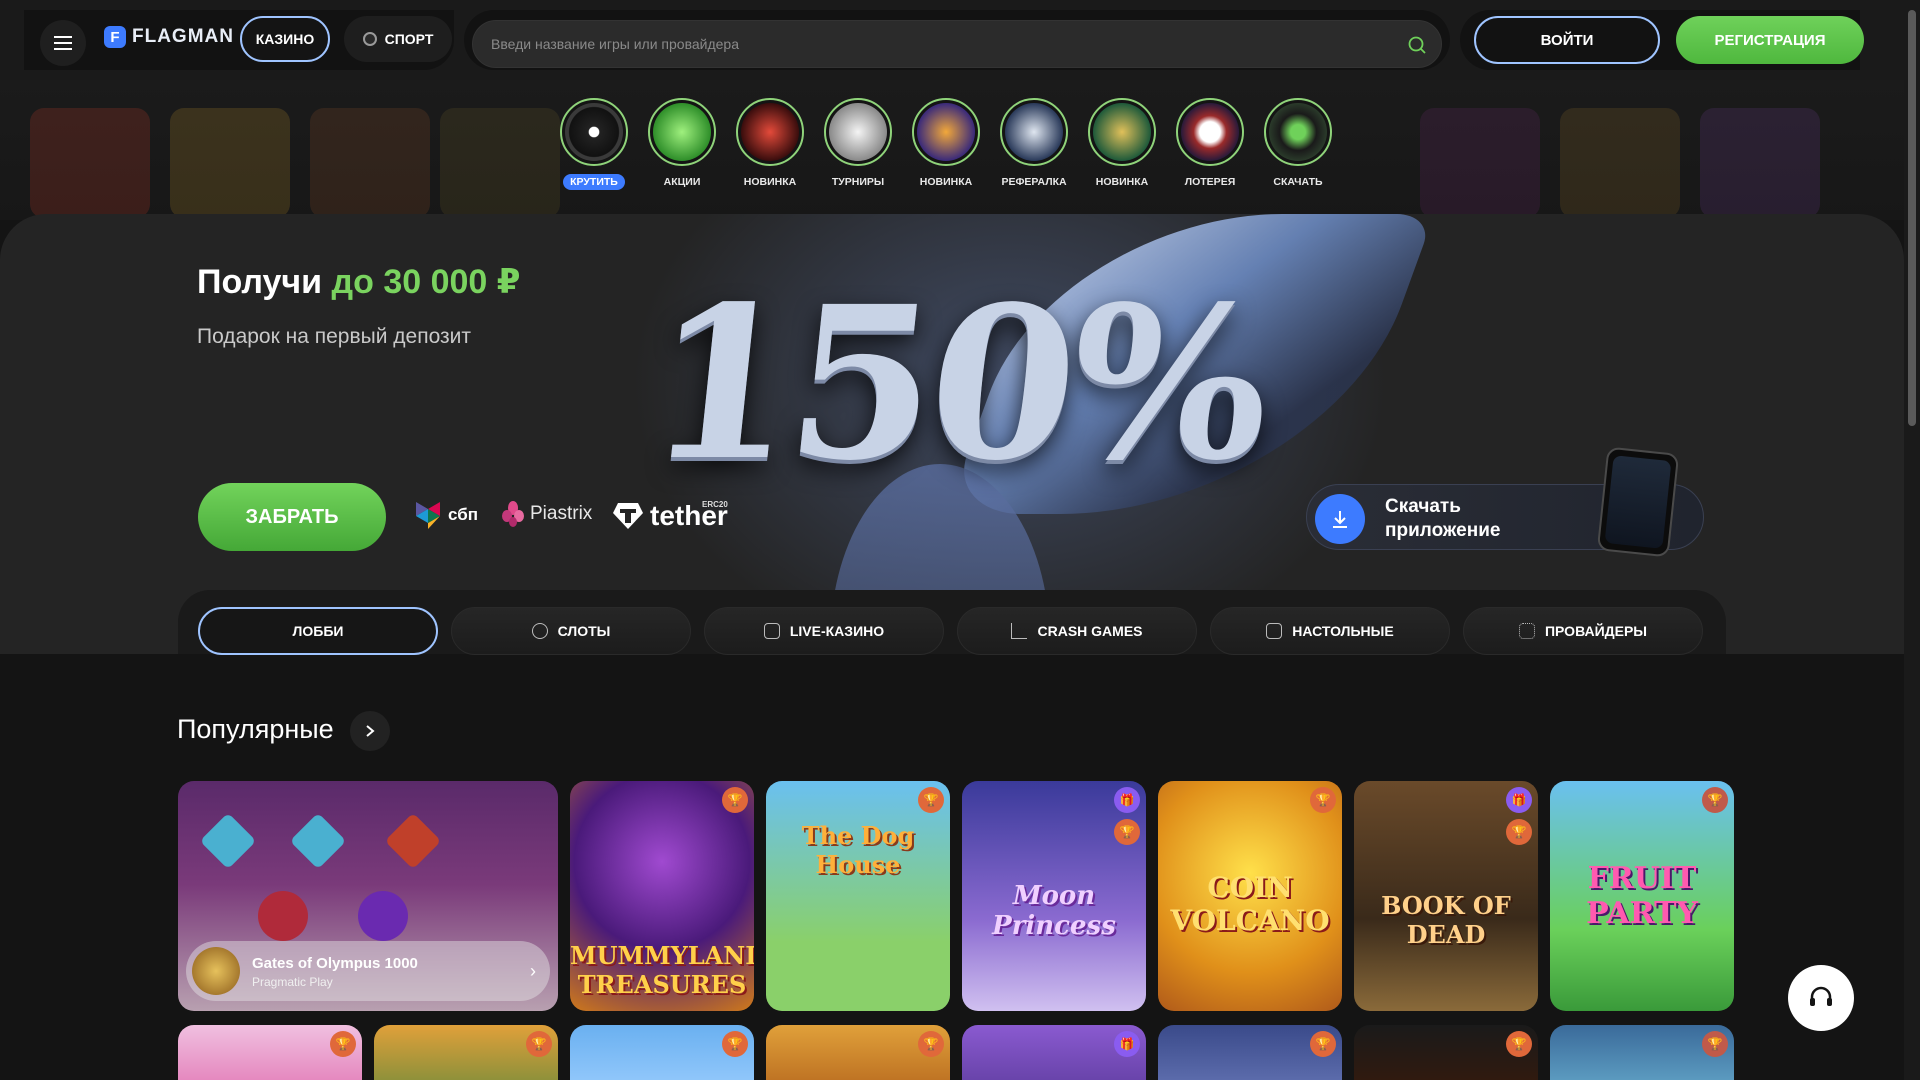 This screenshot has height=1080, width=1920. What do you see at coordinates (368, 896) in the screenshot?
I see `featured-game-card: Gates of Olympus 1000 Pragmatic Play ›` at bounding box center [368, 896].